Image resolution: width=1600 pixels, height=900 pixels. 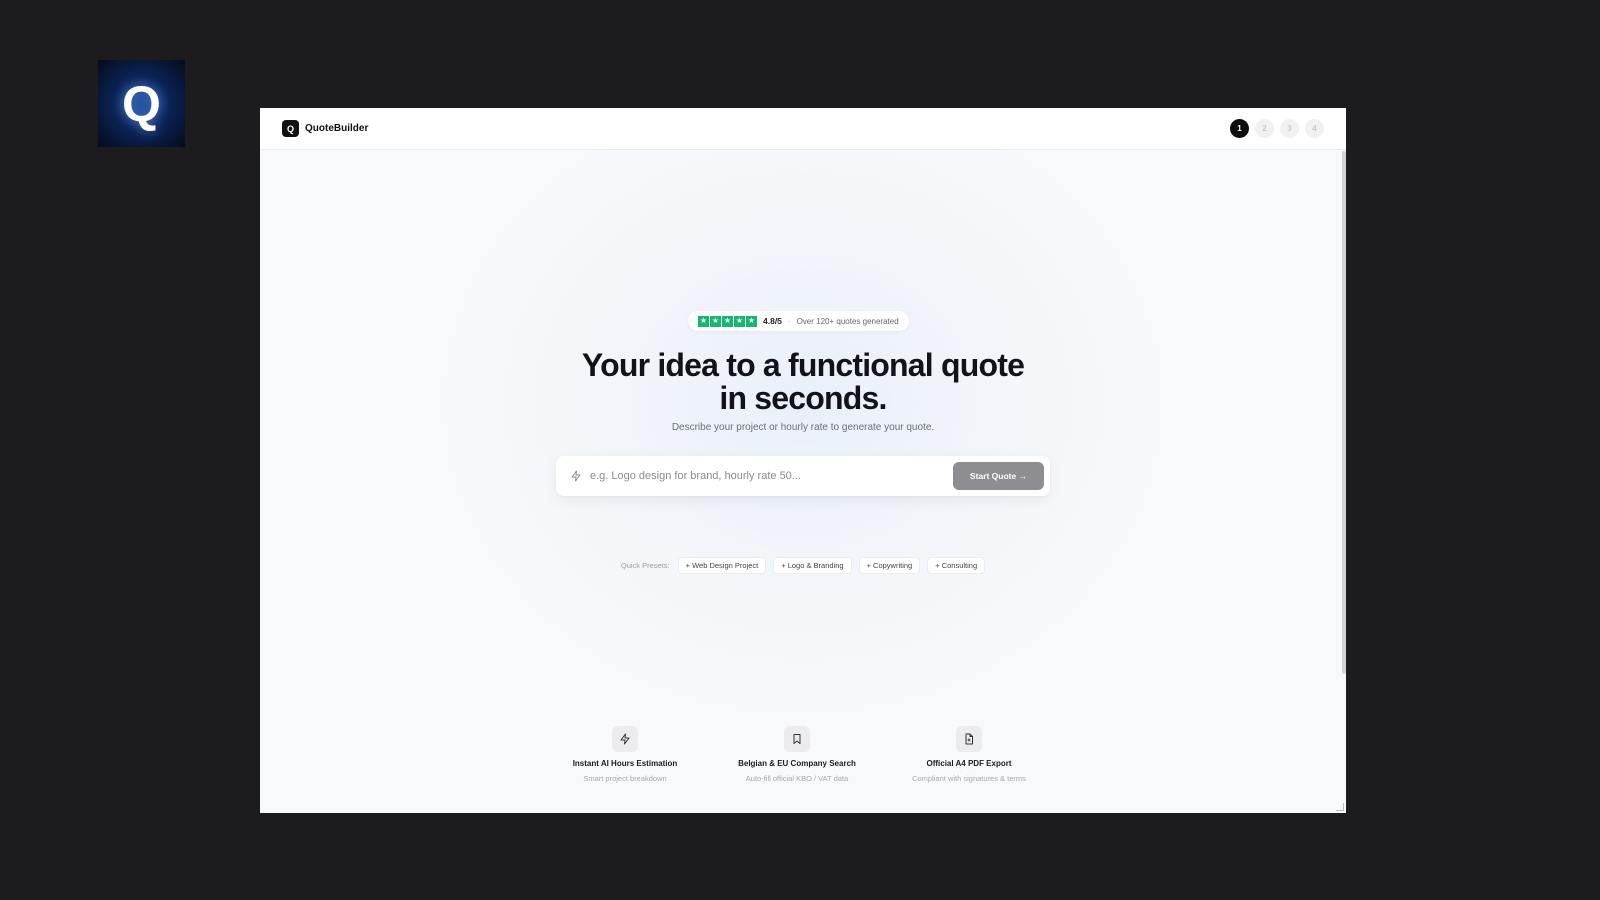 What do you see at coordinates (956, 565) in the screenshot?
I see `preset-consulting: + Consulting` at bounding box center [956, 565].